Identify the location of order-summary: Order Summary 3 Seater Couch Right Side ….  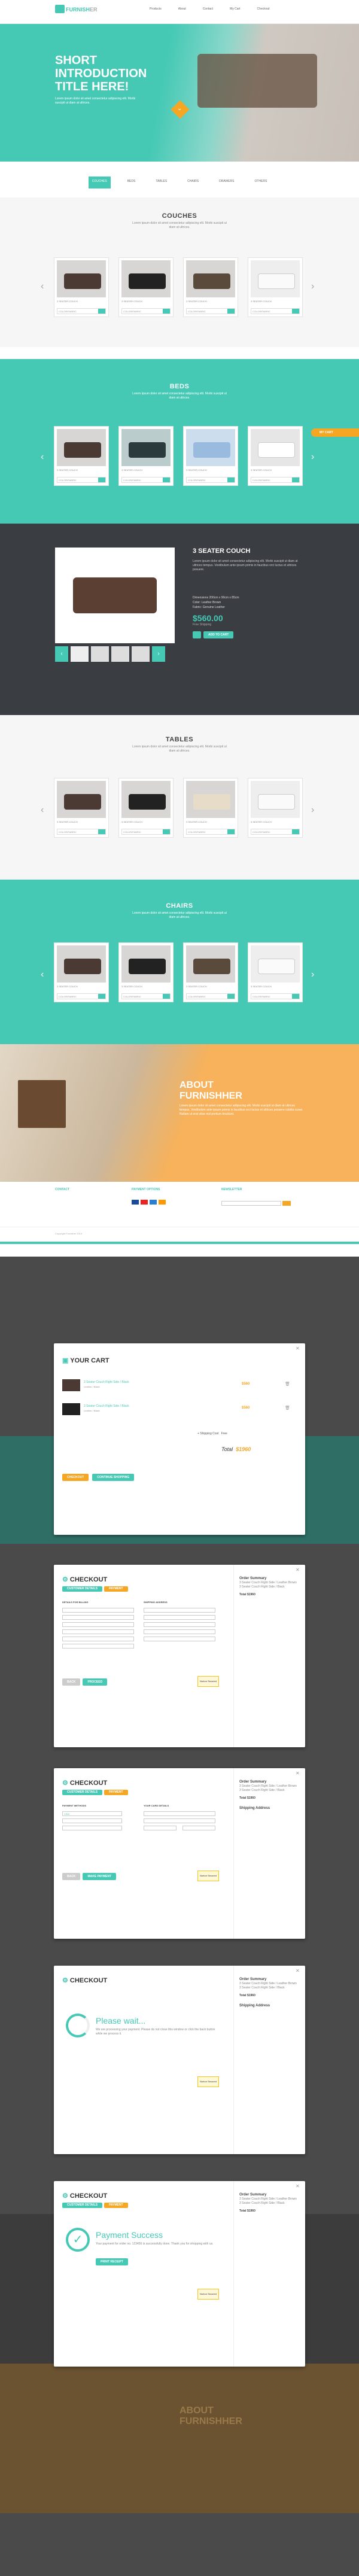
(268, 1993).